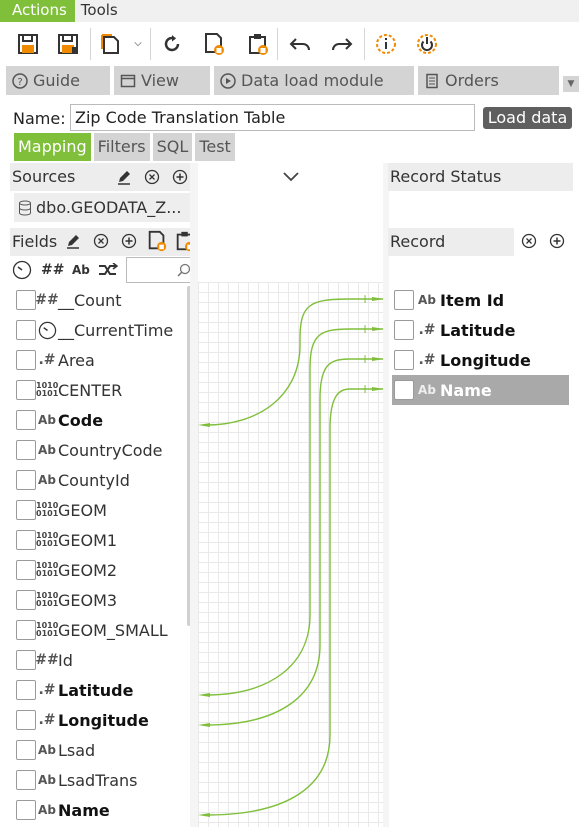 This screenshot has width=579, height=827. I want to click on record-title: Record, so click(418, 241).